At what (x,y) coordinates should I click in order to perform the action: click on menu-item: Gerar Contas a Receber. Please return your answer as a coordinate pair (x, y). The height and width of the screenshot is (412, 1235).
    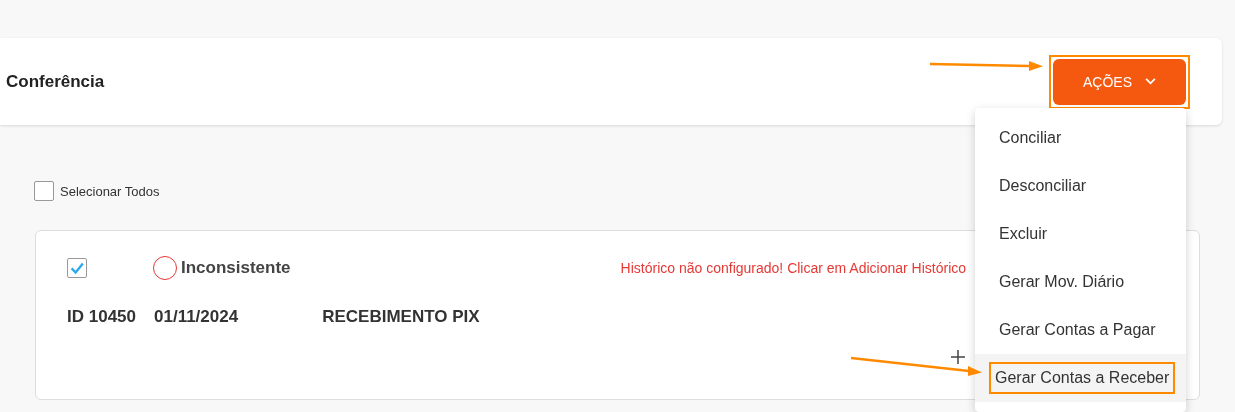
    Looking at the image, I should click on (1080, 378).